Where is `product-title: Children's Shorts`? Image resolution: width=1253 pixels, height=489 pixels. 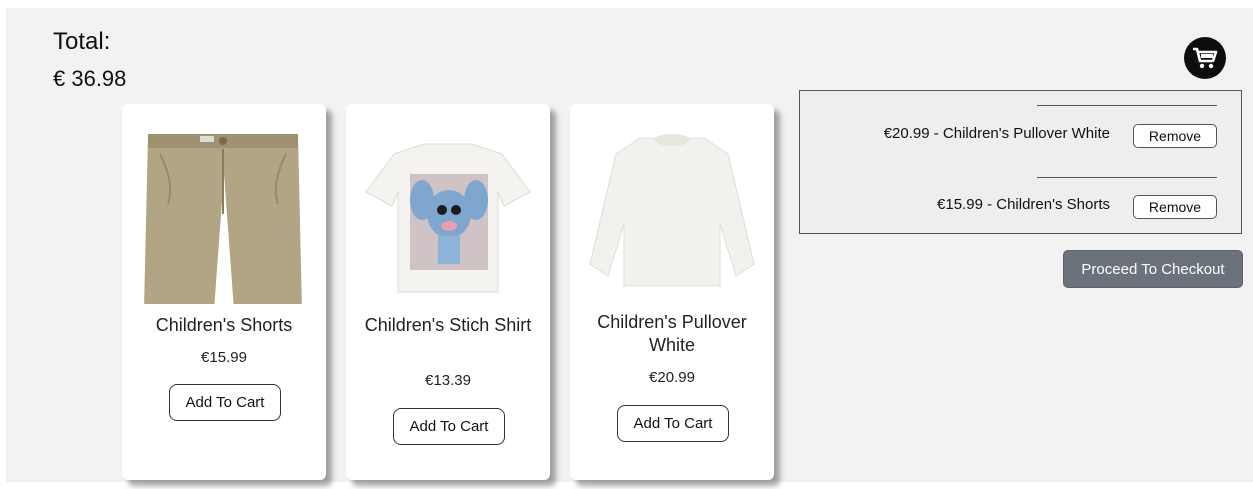 product-title: Children's Shorts is located at coordinates (224, 325).